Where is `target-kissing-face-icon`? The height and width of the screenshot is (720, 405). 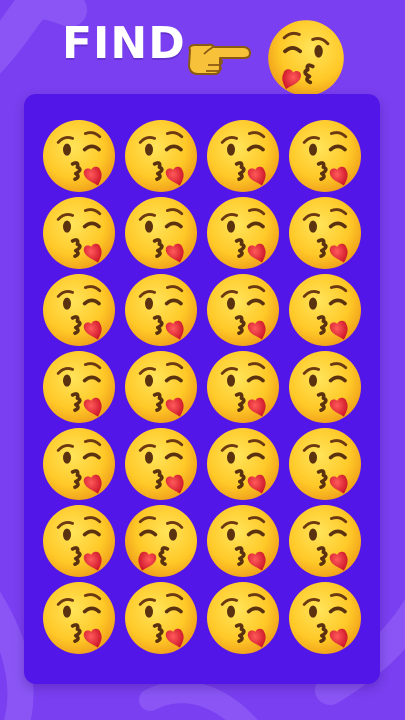
target-kissing-face-icon is located at coordinates (306, 58).